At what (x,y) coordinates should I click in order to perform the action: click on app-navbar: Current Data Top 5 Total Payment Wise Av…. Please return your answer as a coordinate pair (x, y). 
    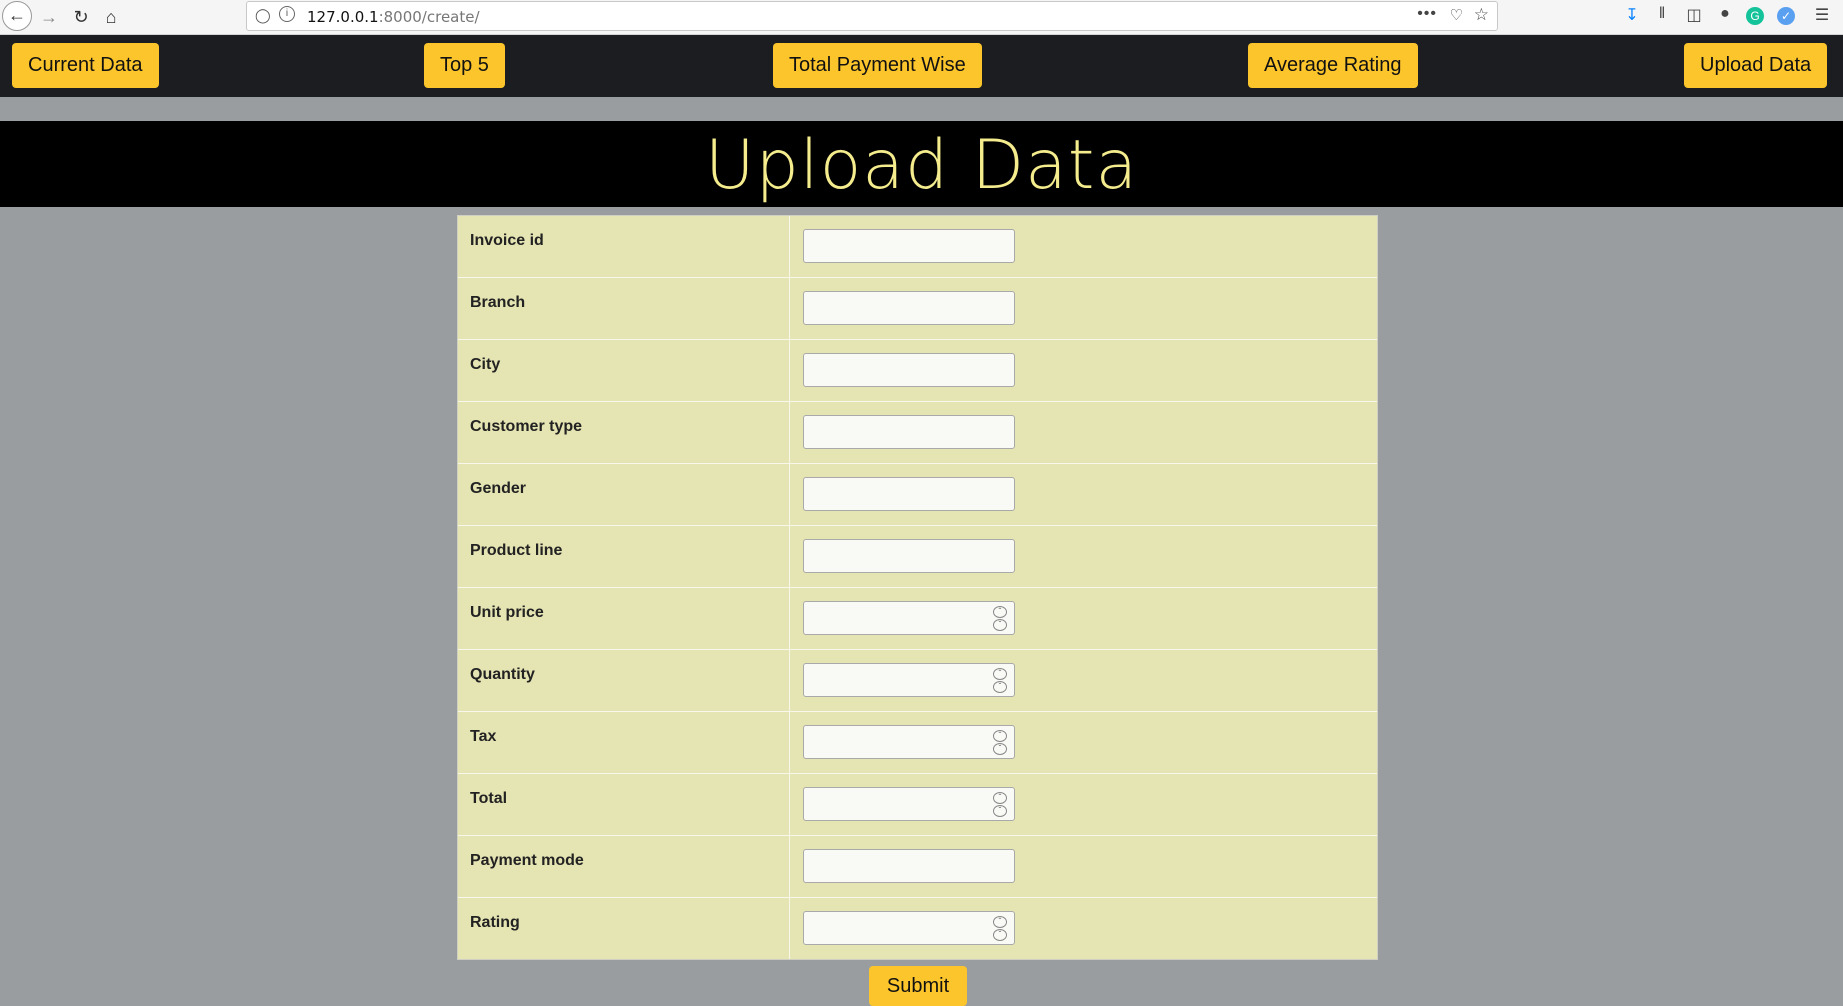
    Looking at the image, I should click on (921, 66).